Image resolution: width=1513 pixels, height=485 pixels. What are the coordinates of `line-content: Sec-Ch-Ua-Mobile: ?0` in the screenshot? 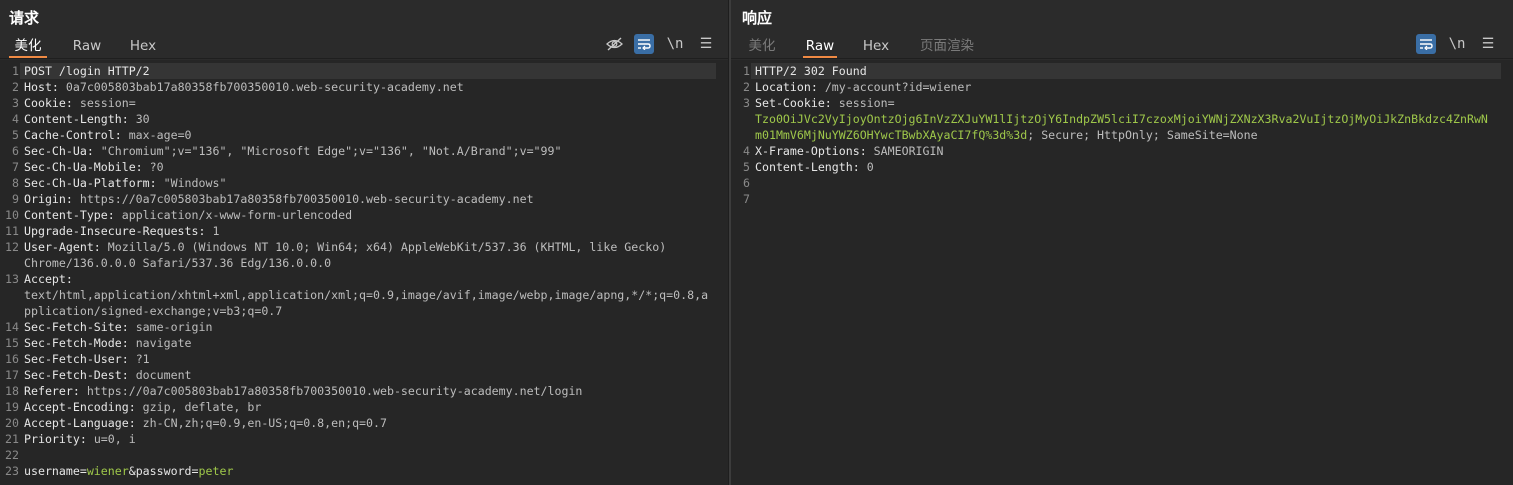 It's located at (94, 167).